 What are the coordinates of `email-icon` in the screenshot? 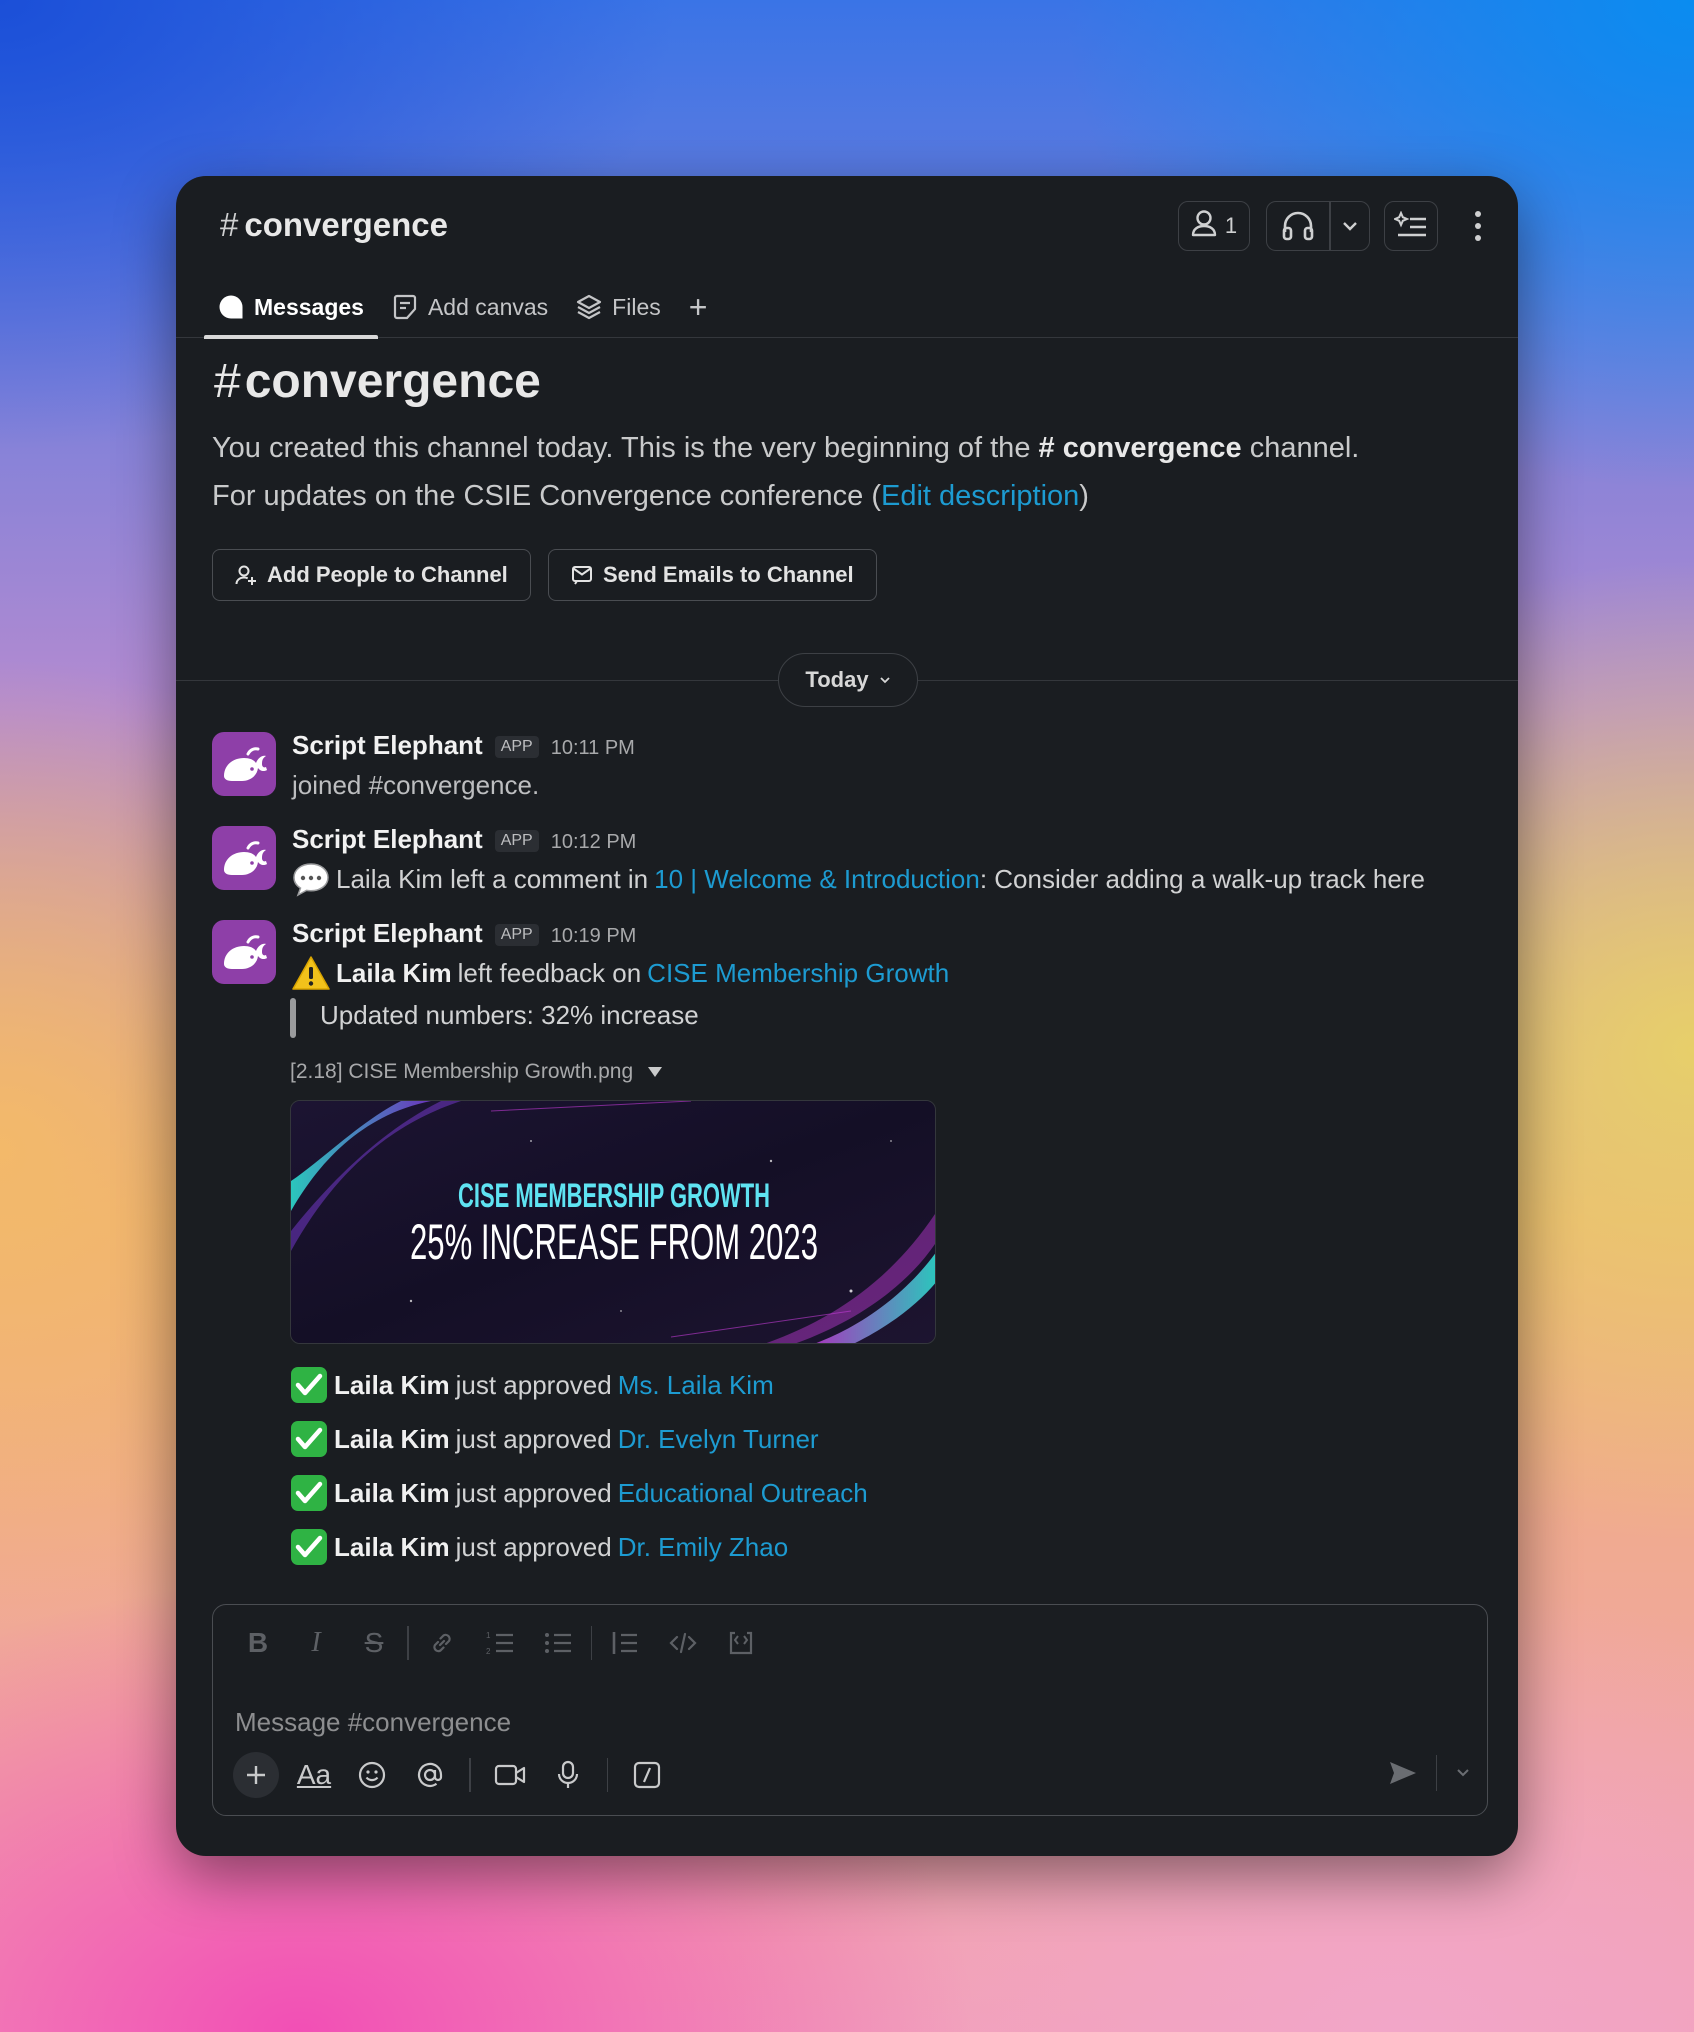 It's located at (582, 575).